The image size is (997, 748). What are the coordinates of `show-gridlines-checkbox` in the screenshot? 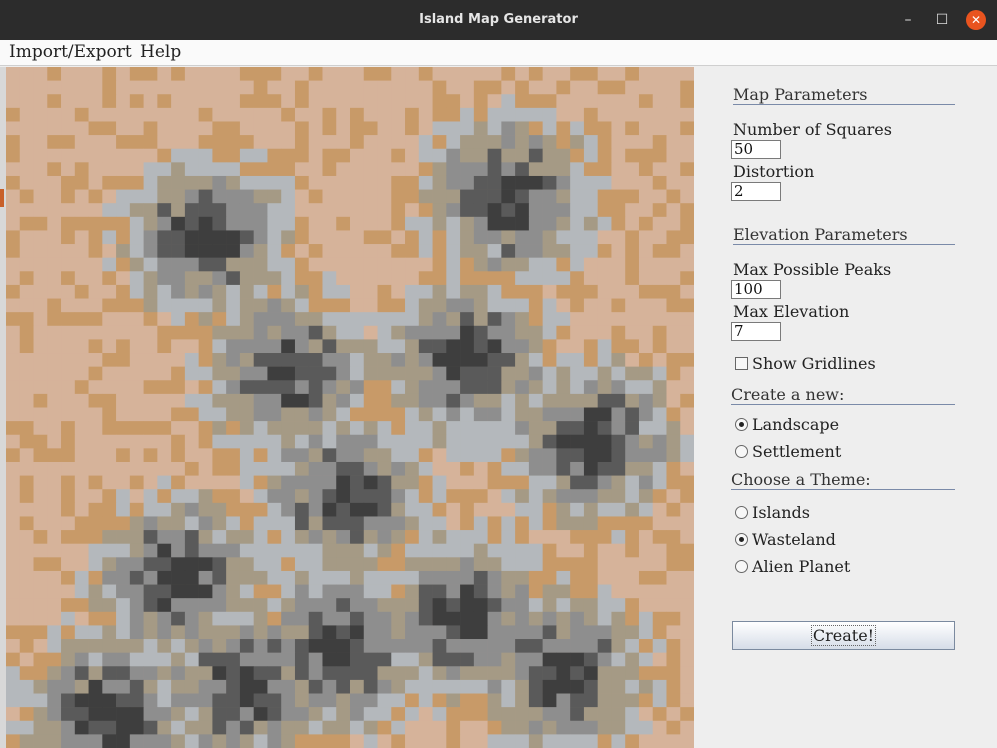 It's located at (741, 363).